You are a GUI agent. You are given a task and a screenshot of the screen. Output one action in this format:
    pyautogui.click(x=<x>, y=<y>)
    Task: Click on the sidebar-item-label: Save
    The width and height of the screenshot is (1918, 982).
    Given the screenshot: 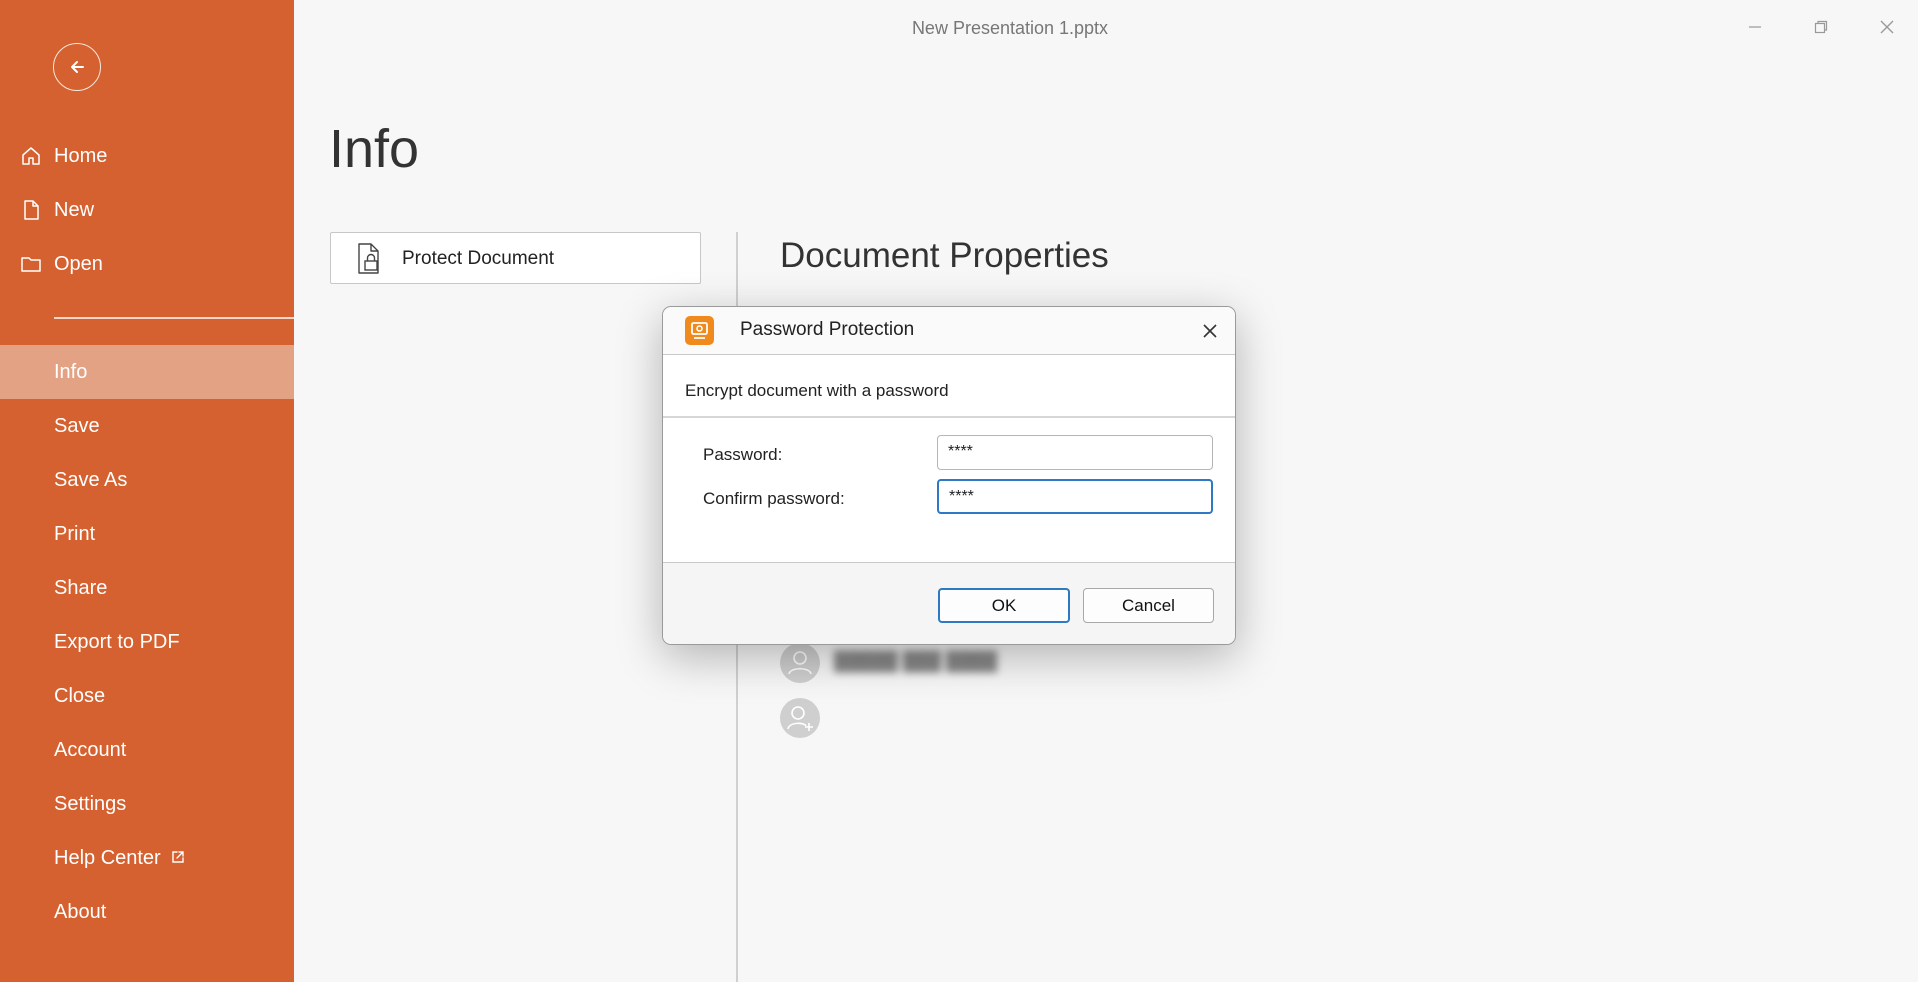 What is the action you would take?
    pyautogui.click(x=77, y=425)
    